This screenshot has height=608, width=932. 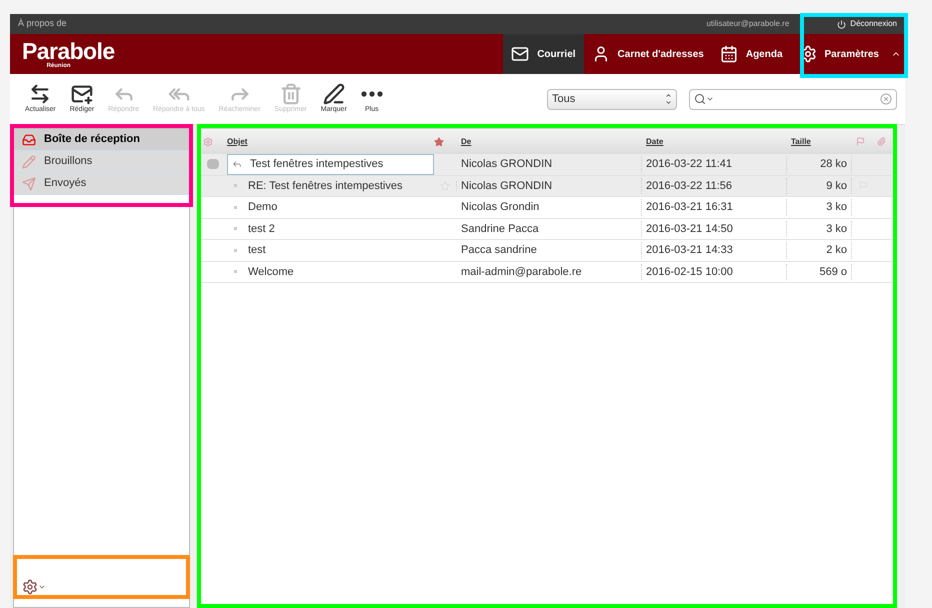 I want to click on subject-cell: Test fenêtres intempestives, so click(x=330, y=164).